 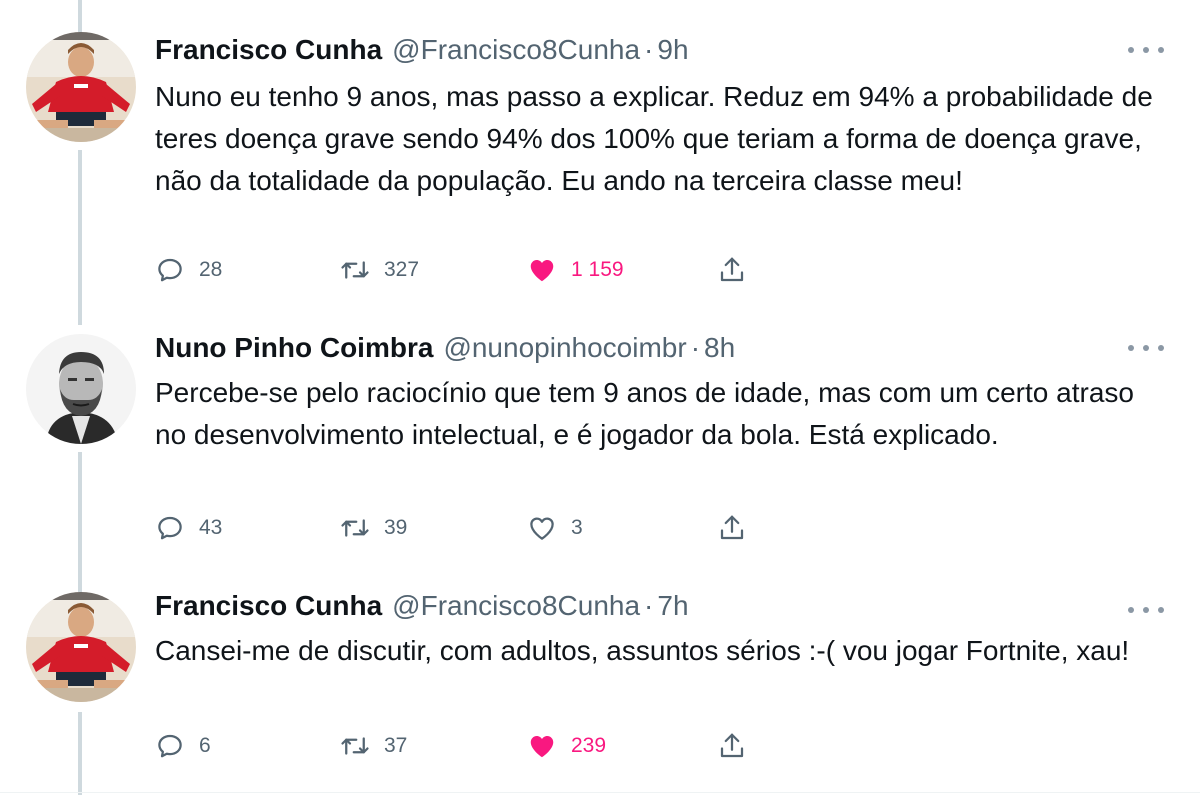 I want to click on author-handle: @nunopinhocoimbr, so click(x=564, y=348).